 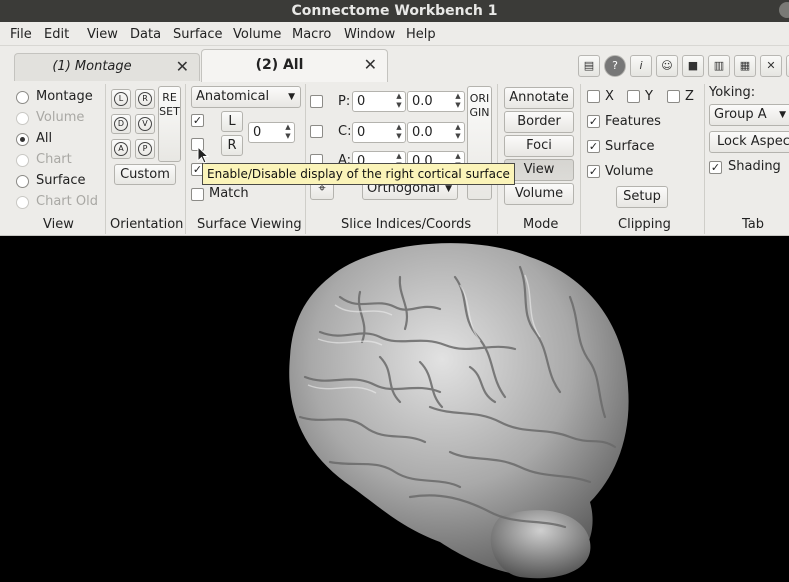 I want to click on view-radio-chart-old, so click(x=22, y=202).